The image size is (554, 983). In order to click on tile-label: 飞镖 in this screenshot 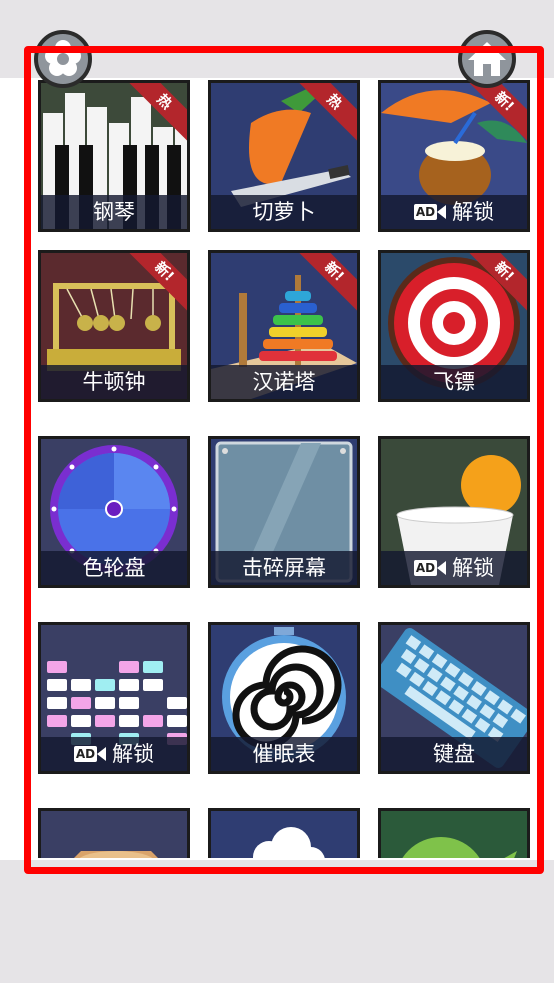, I will do `click(454, 382)`.